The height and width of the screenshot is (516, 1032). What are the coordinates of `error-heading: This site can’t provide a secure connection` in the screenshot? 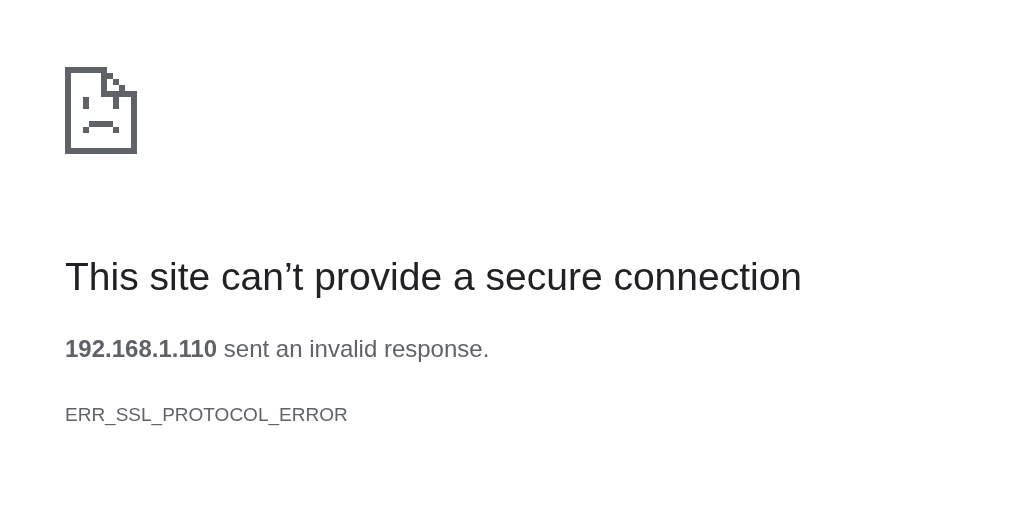 It's located at (434, 277).